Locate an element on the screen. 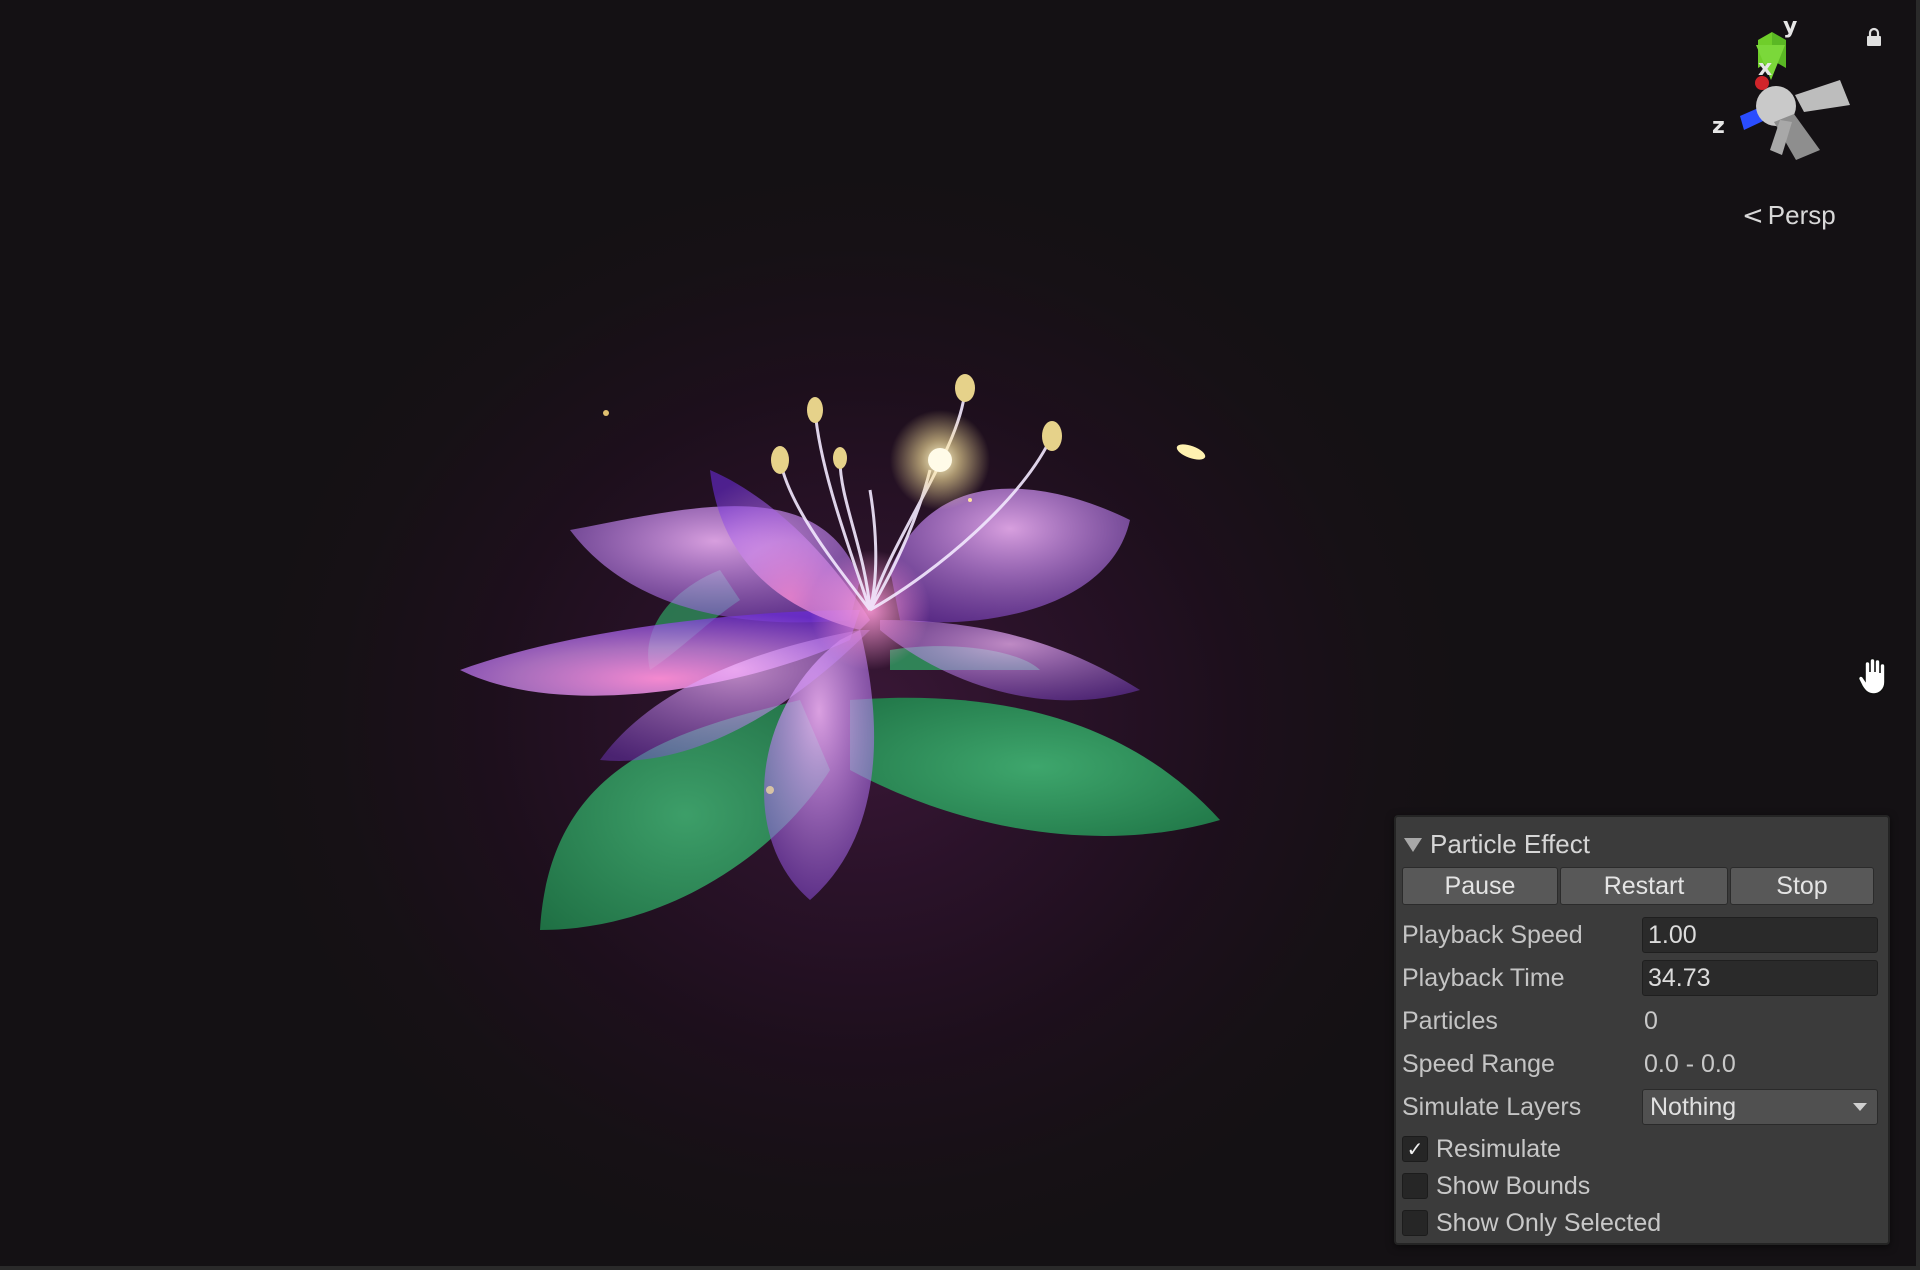  dropdown-arrow-icon is located at coordinates (1860, 1107).